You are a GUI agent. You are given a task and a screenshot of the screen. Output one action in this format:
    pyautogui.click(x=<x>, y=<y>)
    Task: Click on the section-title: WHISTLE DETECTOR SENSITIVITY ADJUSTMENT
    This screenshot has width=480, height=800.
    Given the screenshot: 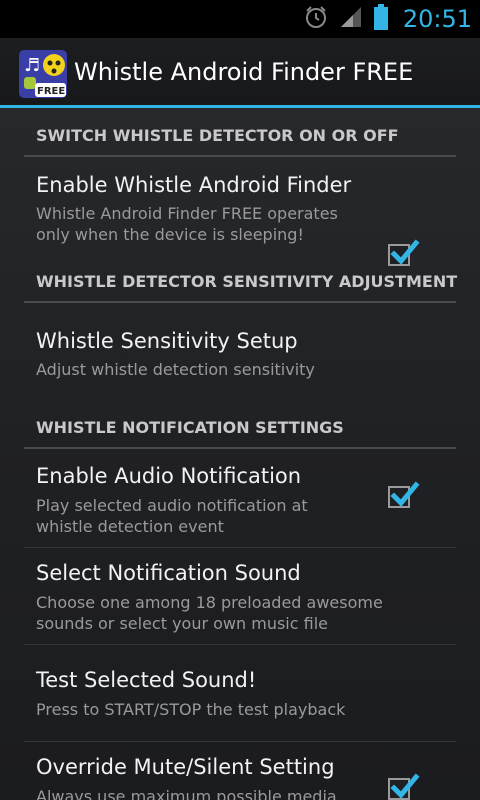 What is the action you would take?
    pyautogui.click(x=247, y=281)
    